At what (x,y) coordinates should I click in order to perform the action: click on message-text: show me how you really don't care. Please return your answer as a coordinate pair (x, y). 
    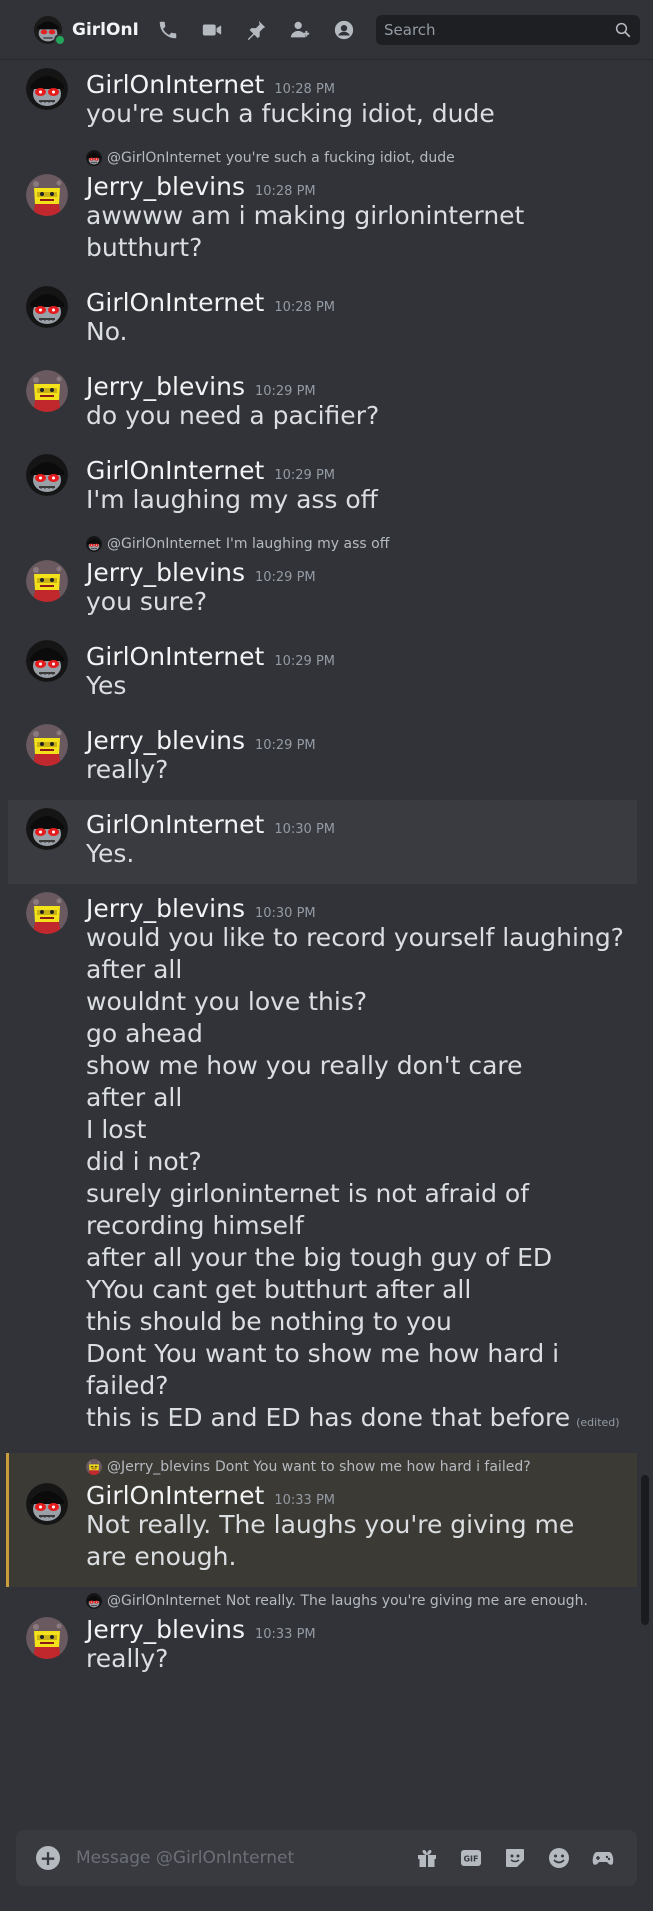
    Looking at the image, I should click on (361, 1066).